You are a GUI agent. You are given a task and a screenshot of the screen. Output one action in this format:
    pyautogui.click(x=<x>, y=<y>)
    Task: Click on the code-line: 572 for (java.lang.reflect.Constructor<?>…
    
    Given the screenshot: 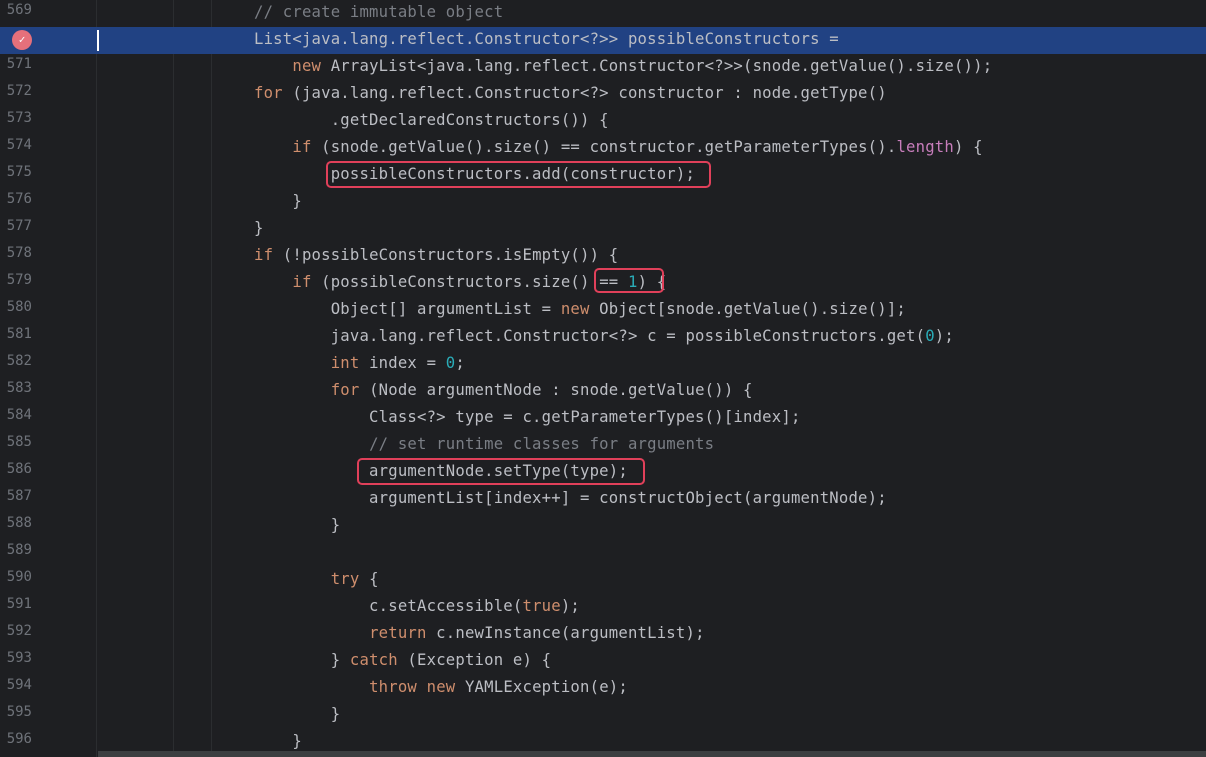 What is the action you would take?
    pyautogui.click(x=603, y=94)
    